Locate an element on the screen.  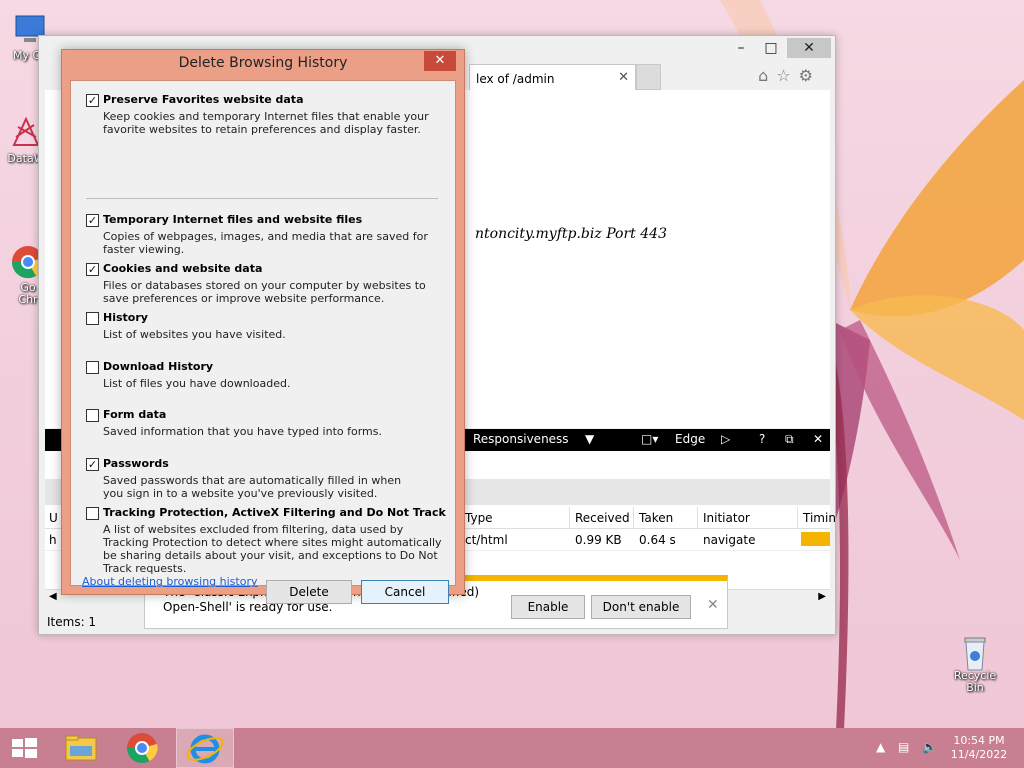
chrome-icon is located at coordinates (142, 748).